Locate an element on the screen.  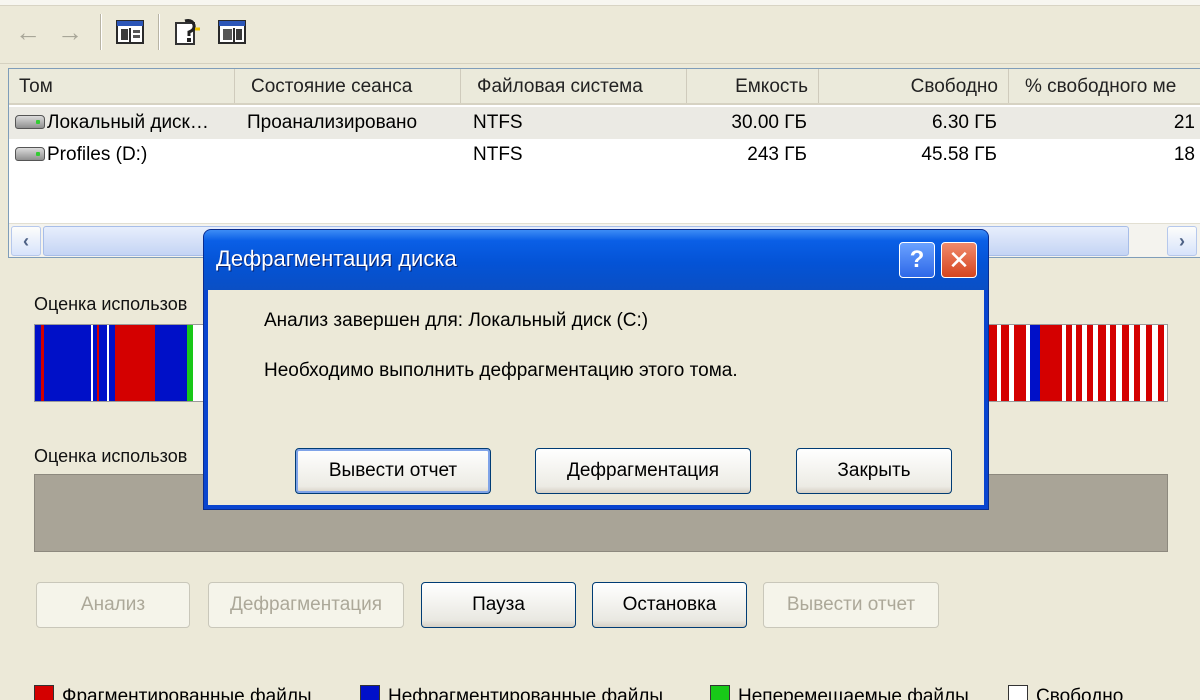
help-icon is located at coordinates (188, 32).